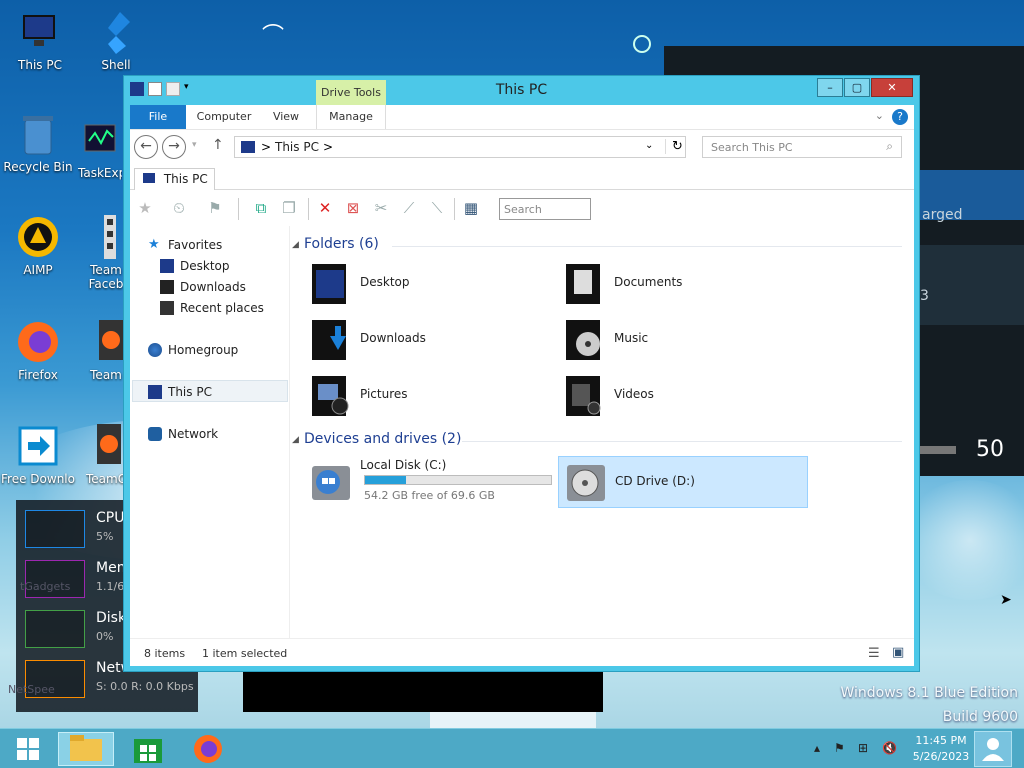 Image resolution: width=1024 pixels, height=768 pixels. I want to click on desktop-icon-this-pc: This PC, so click(40, 41).